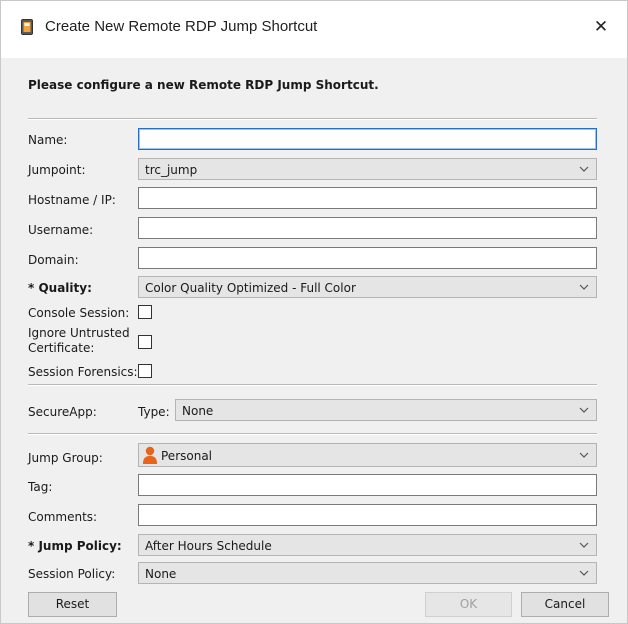 This screenshot has width=628, height=624. What do you see at coordinates (367, 139) in the screenshot?
I see `name-input` at bounding box center [367, 139].